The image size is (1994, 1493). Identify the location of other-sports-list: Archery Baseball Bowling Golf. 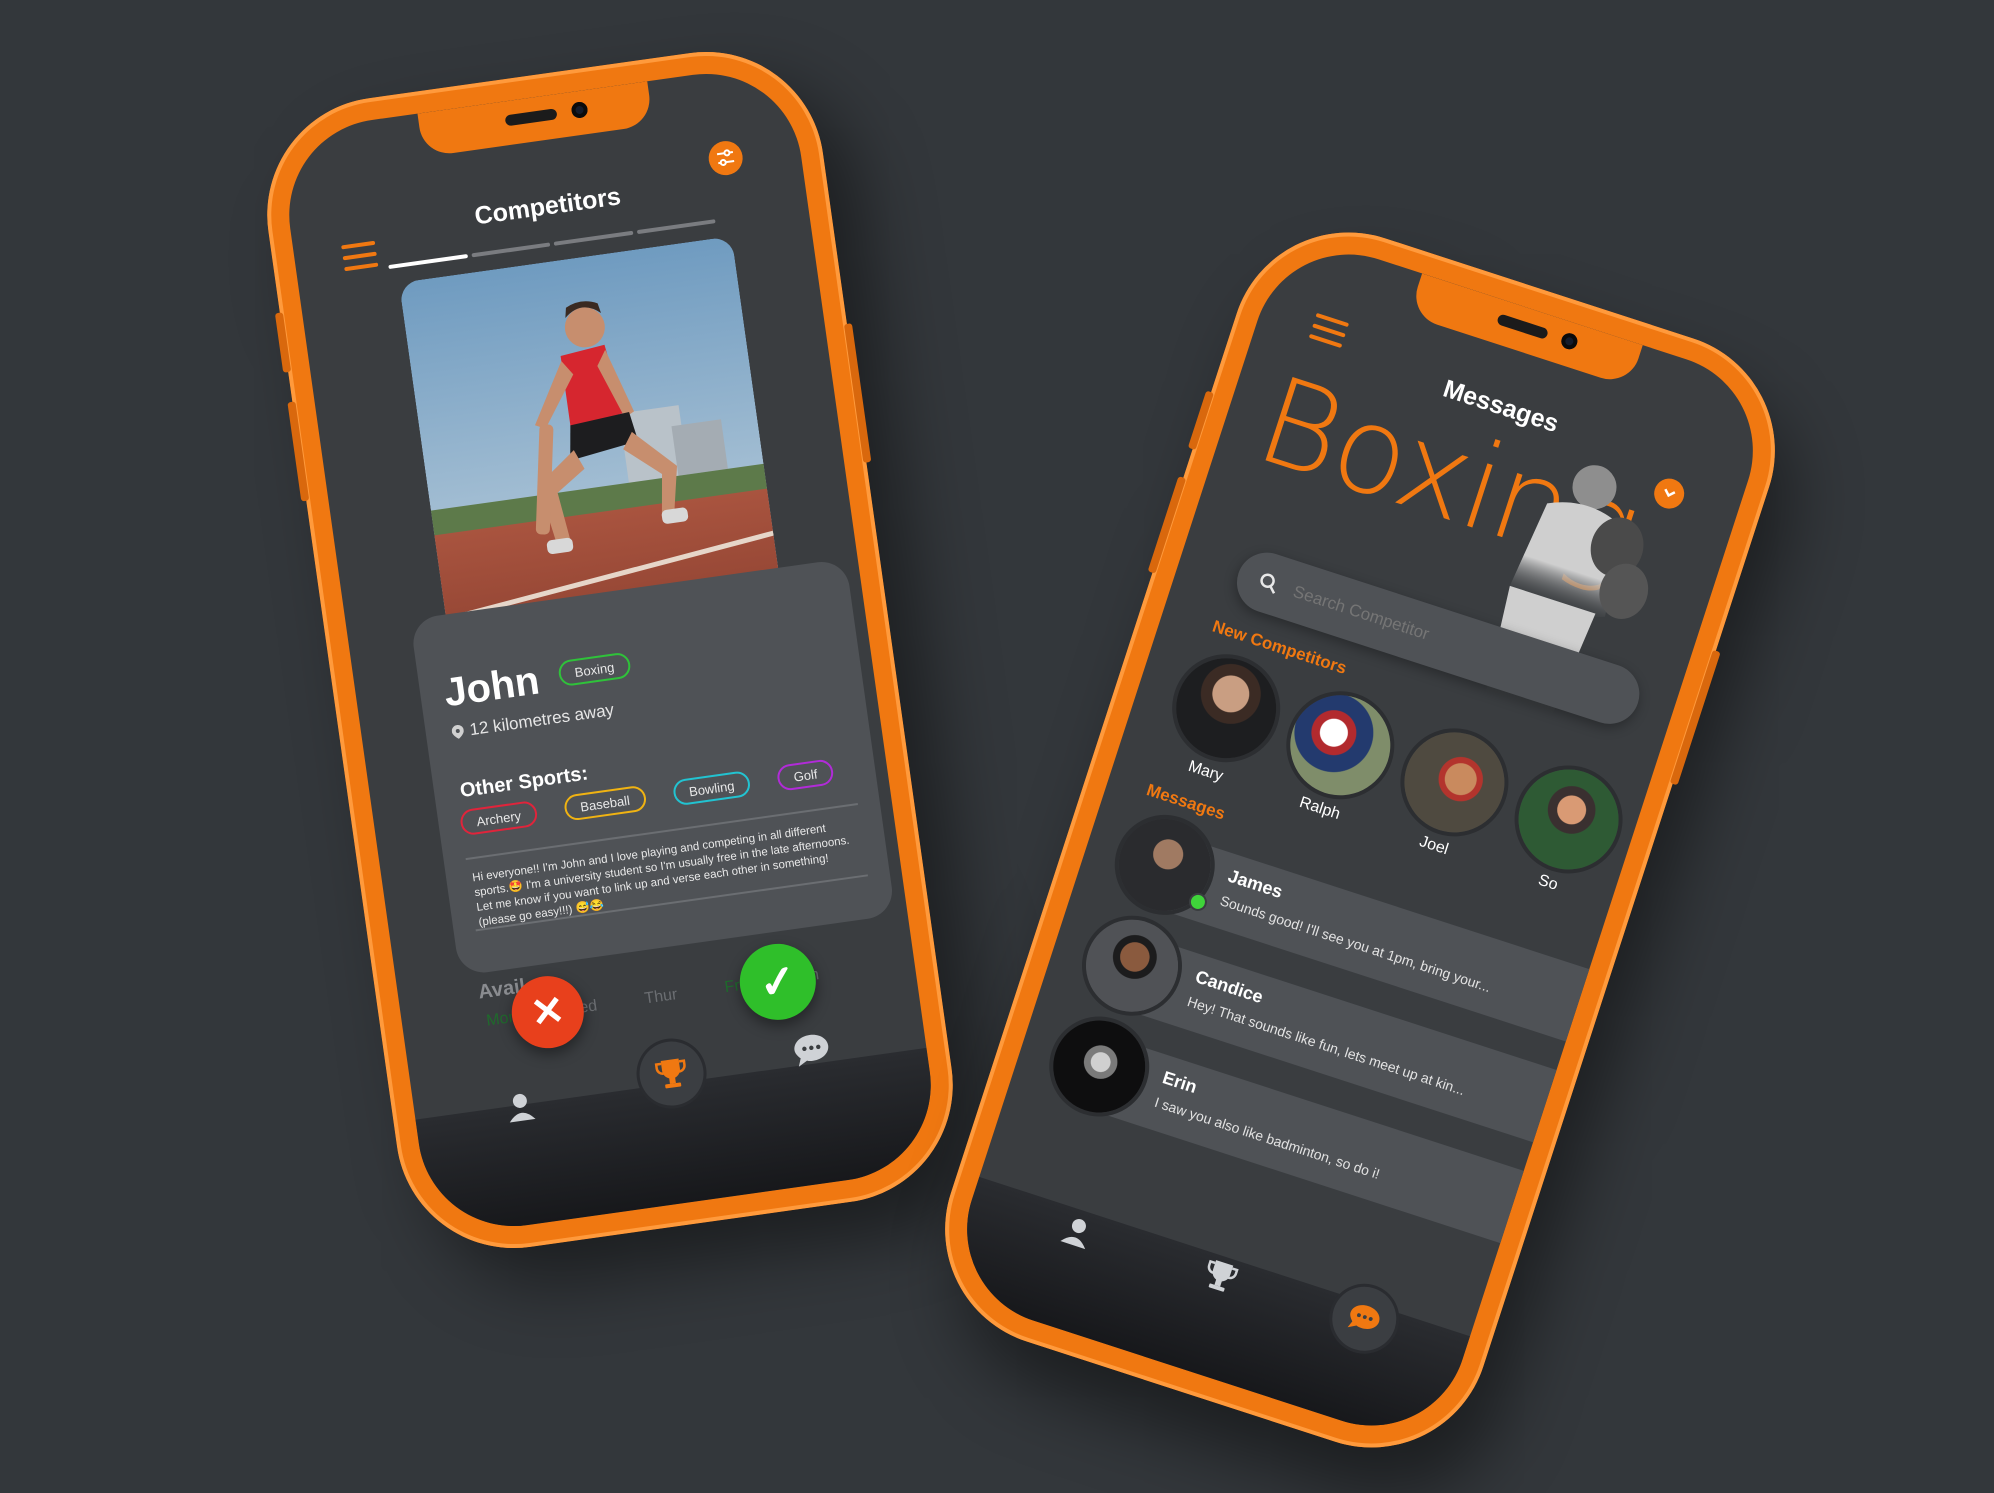
(646, 797).